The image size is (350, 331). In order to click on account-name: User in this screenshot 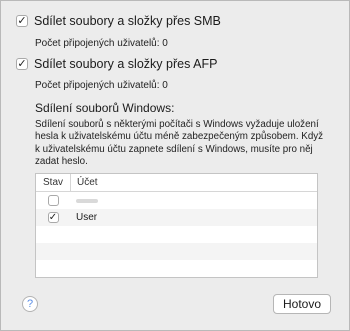, I will do `click(87, 217)`.